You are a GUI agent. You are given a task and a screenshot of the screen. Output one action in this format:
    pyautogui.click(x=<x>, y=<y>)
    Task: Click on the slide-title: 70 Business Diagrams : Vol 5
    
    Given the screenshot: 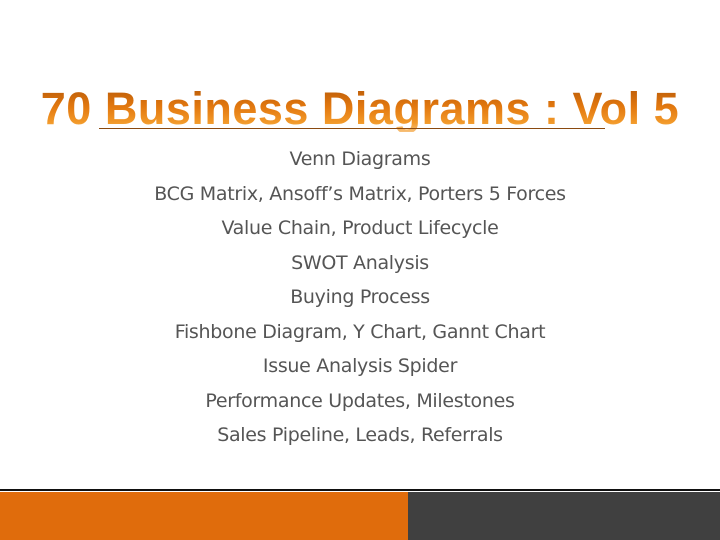 What is the action you would take?
    pyautogui.click(x=360, y=108)
    